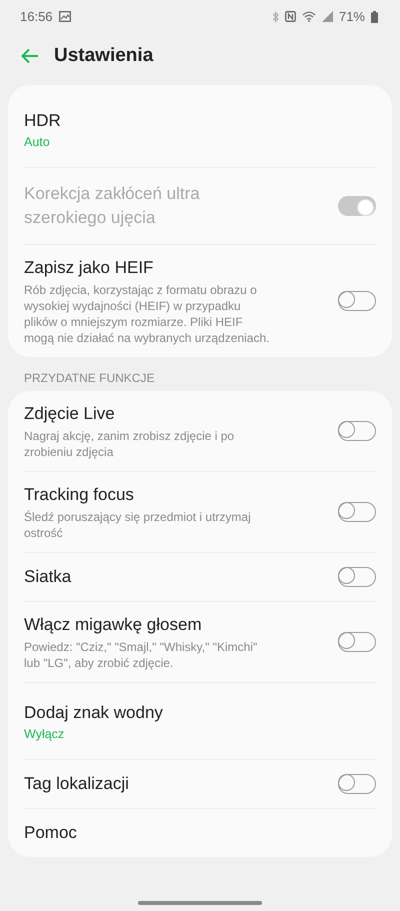  I want to click on setting-description: Rób zdjęcia, korzystając z formatu obrazu o wysokiej wydajności (HEIF) w przypadku plików o mniejszym rozmiarze. Pliki HEIF mogą nie działać na wybranych urządzeniach., so click(147, 314).